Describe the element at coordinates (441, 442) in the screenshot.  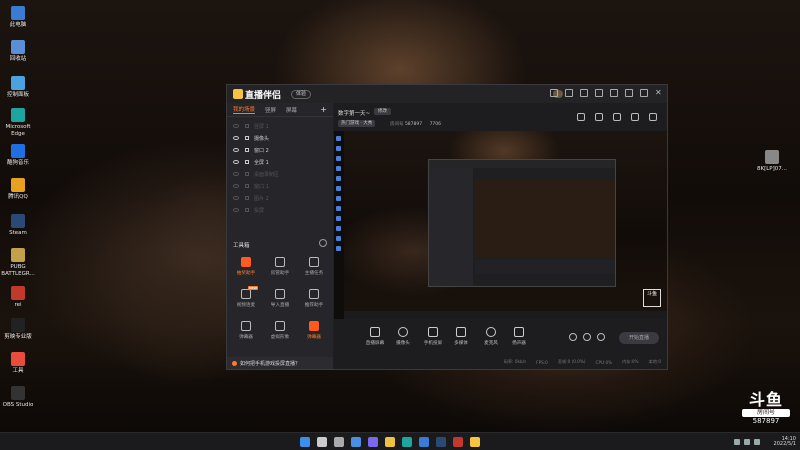
I see `steam-icon` at that location.